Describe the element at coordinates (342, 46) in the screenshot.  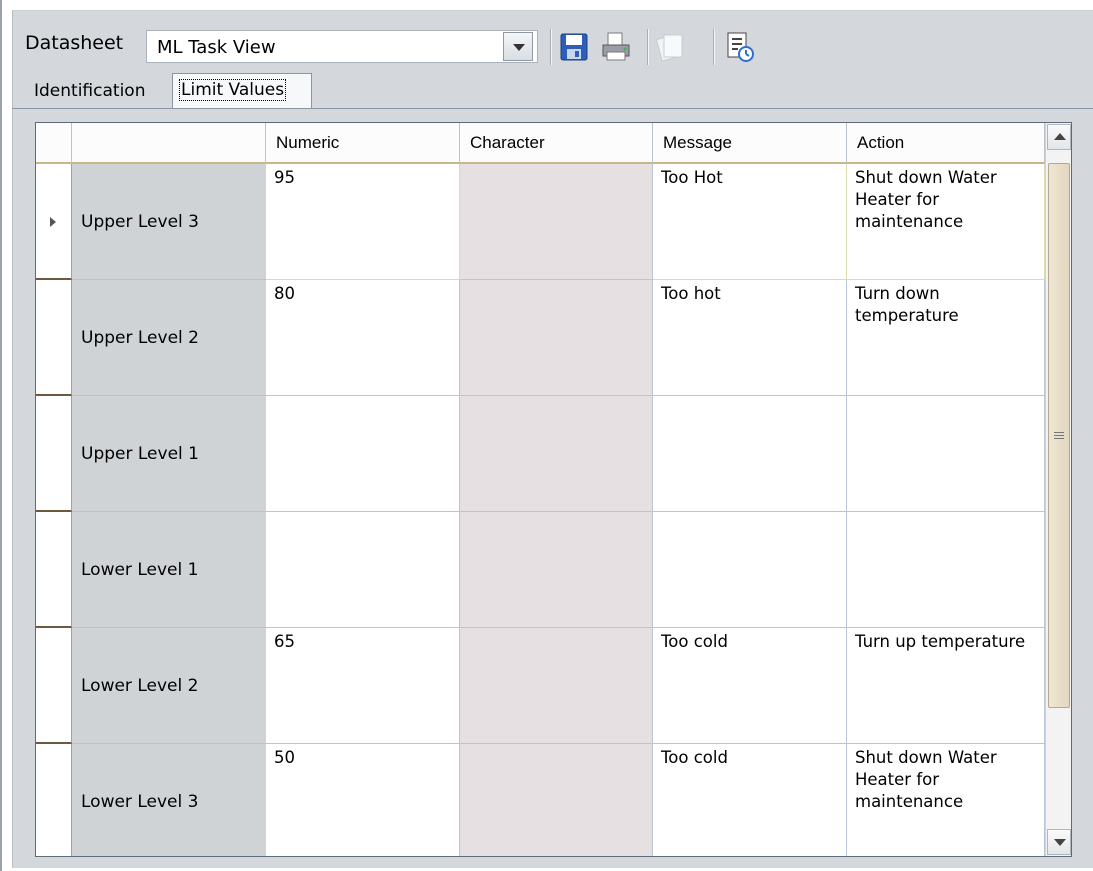
I see `datasheet-select: ML Task View` at that location.